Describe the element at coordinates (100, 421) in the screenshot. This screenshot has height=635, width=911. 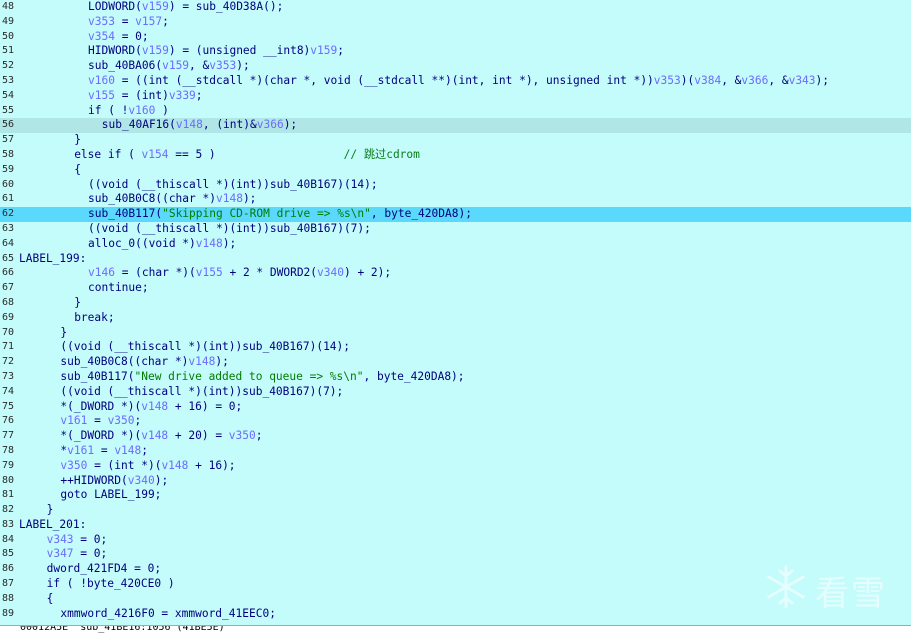
I see `code-text: v161 = v350;` at that location.